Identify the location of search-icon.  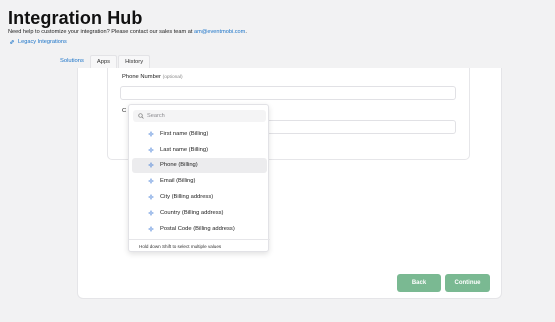
(141, 116).